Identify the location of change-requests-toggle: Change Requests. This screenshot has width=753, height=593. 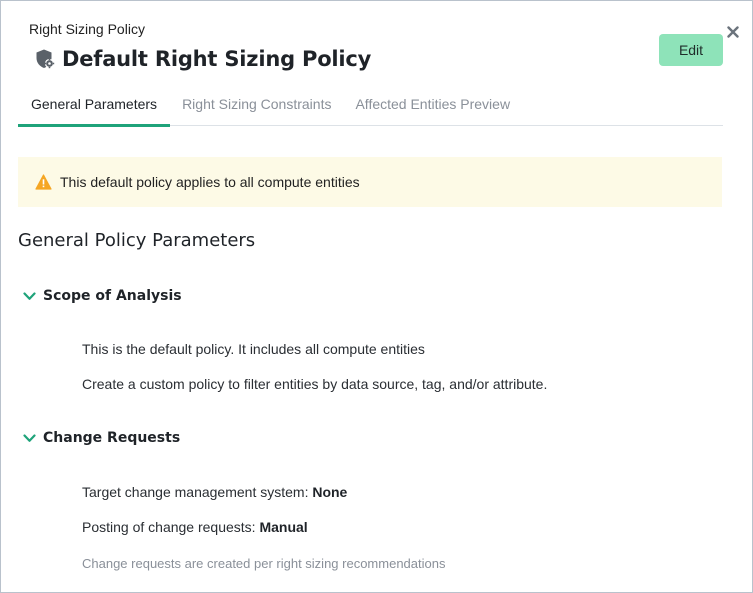
(101, 438).